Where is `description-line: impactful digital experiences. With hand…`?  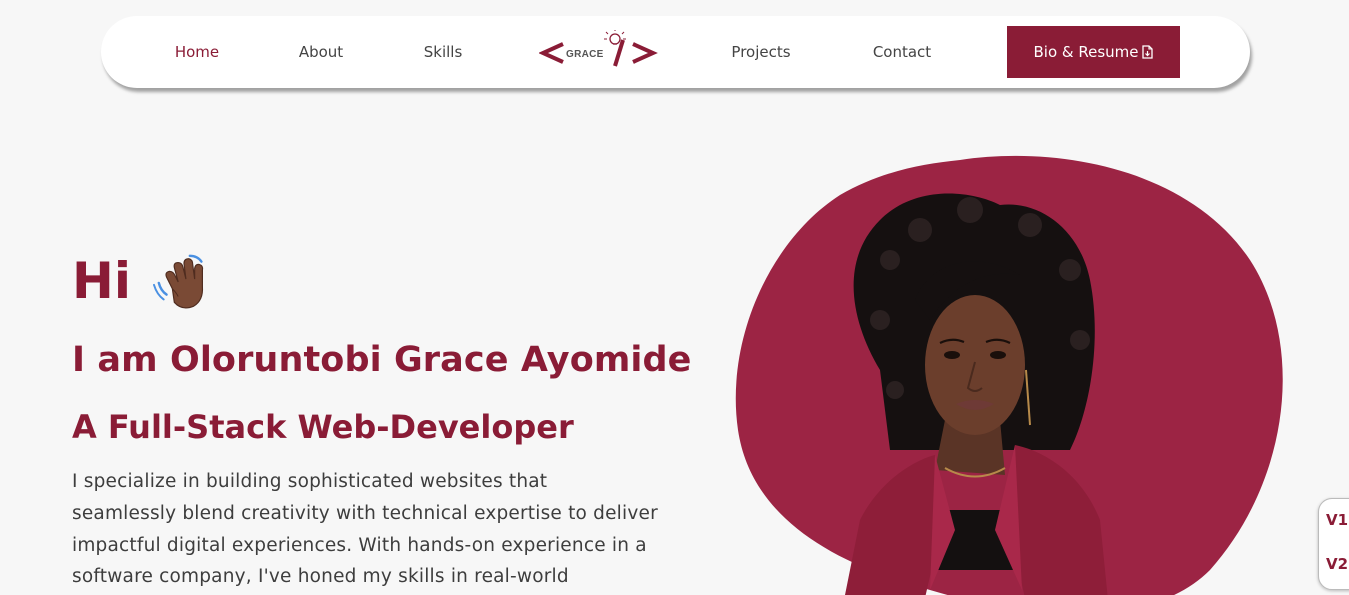 description-line: impactful digital experiences. With hand… is located at coordinates (359, 545).